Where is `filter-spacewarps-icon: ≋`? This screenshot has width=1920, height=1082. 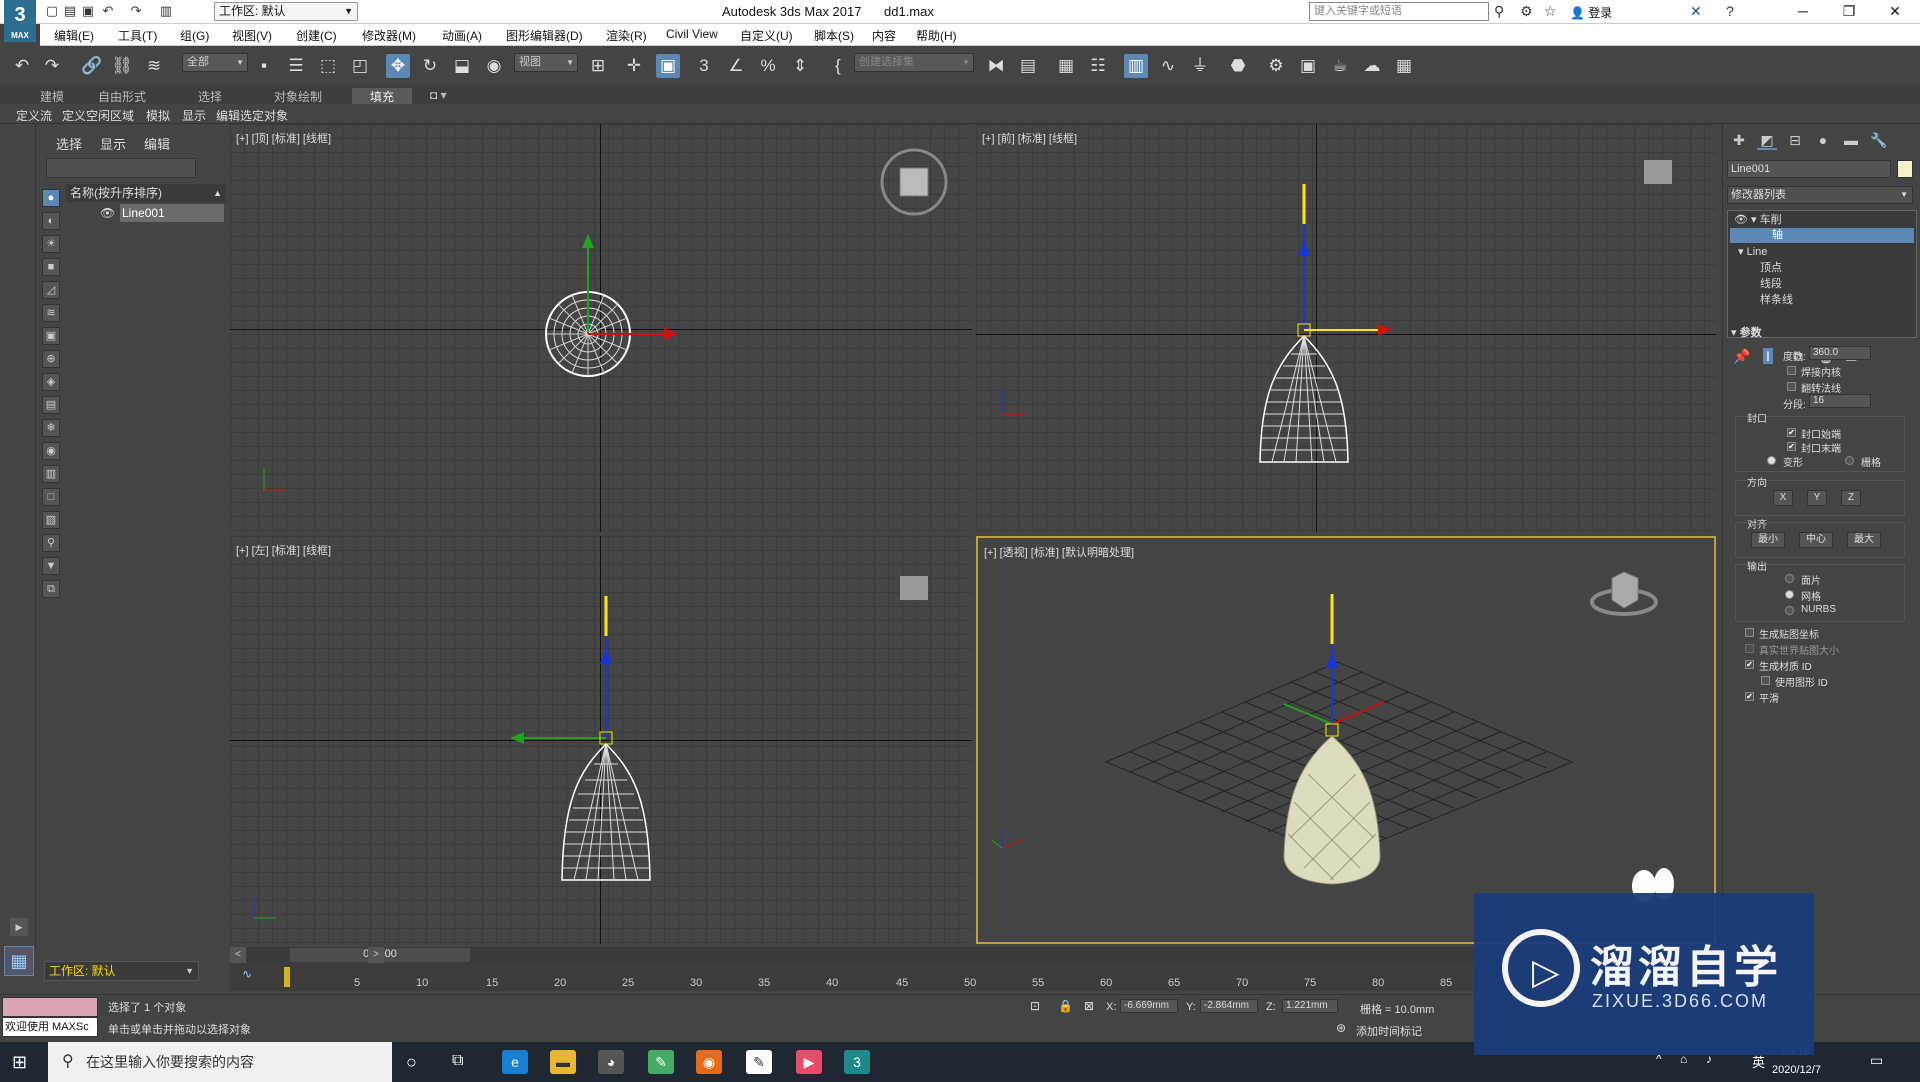
filter-spacewarps-icon: ≋ is located at coordinates (51, 313).